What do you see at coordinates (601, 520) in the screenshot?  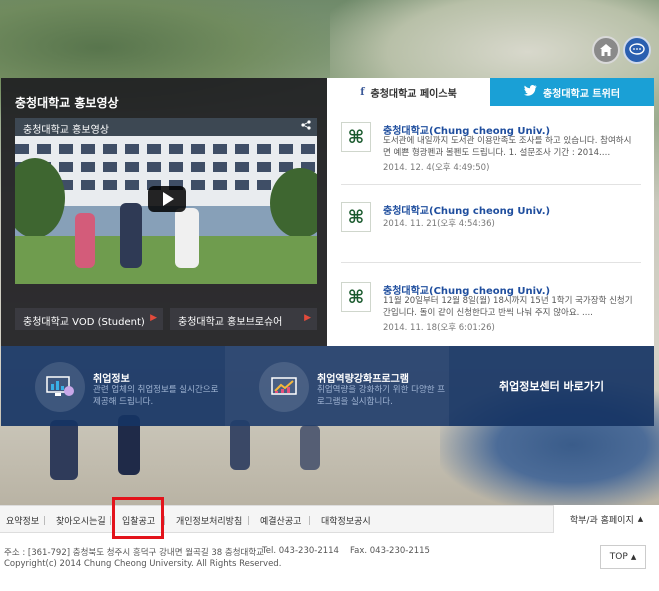 I see `department-homepage-select-label: 학부/과 홈페이지` at bounding box center [601, 520].